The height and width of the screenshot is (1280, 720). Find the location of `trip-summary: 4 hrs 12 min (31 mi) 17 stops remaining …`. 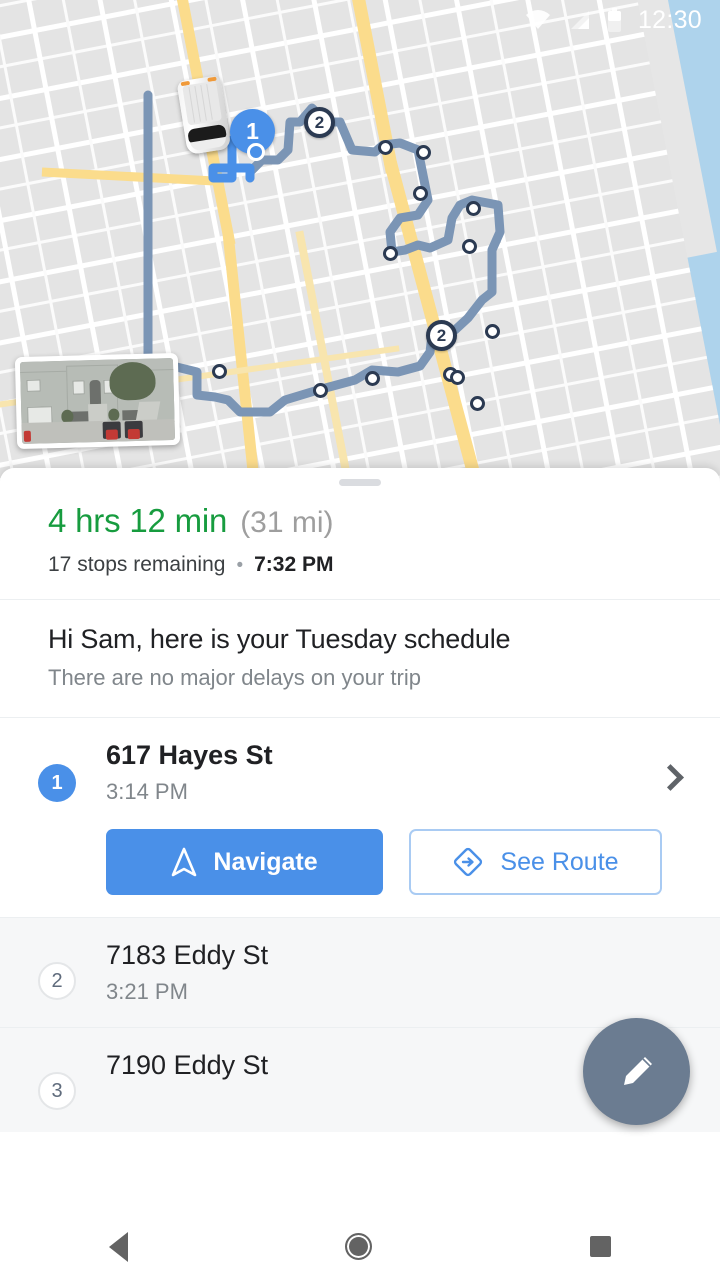

trip-summary: 4 hrs 12 min (31 mi) 17 stops remaining … is located at coordinates (360, 542).